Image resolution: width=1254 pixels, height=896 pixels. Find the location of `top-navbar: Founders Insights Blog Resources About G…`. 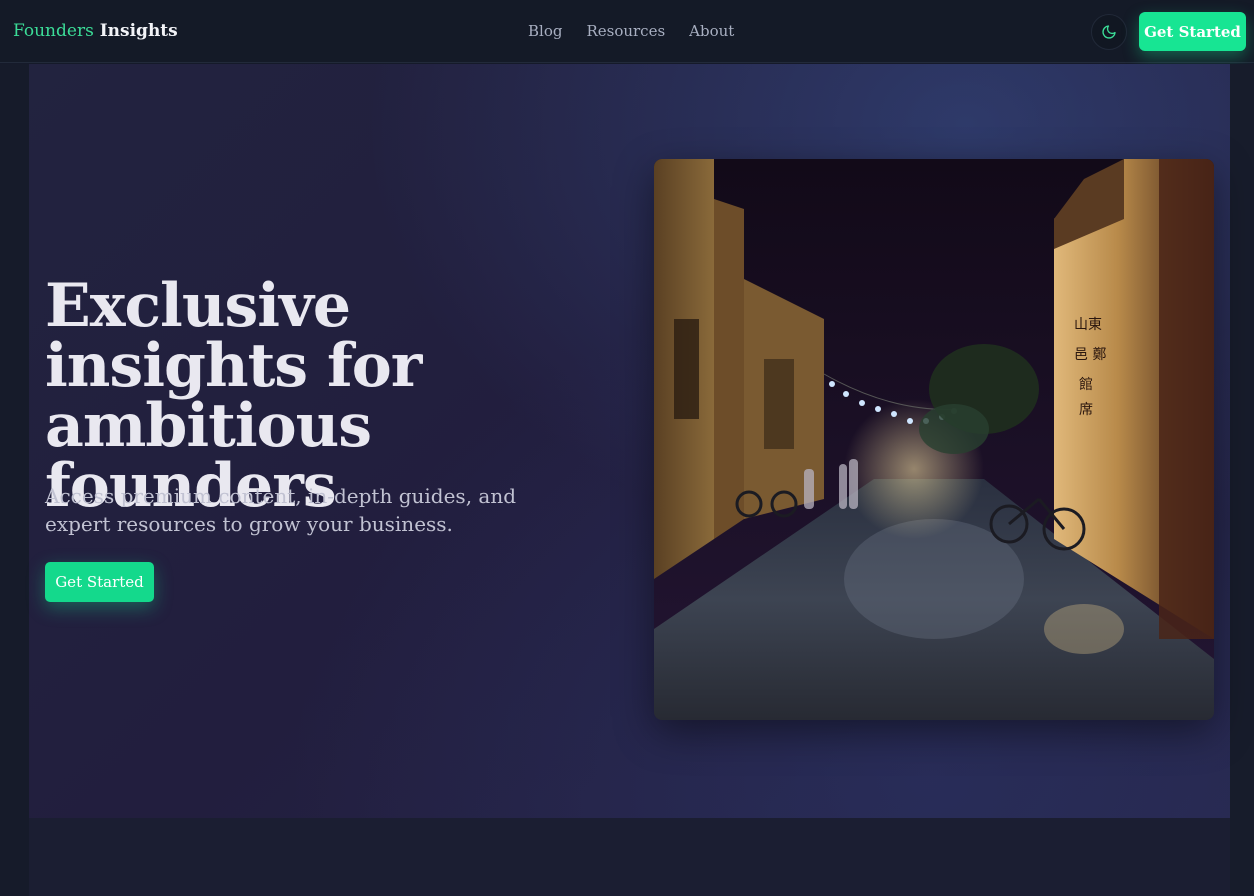

top-navbar: Founders Insights Blog Resources About G… is located at coordinates (627, 31).